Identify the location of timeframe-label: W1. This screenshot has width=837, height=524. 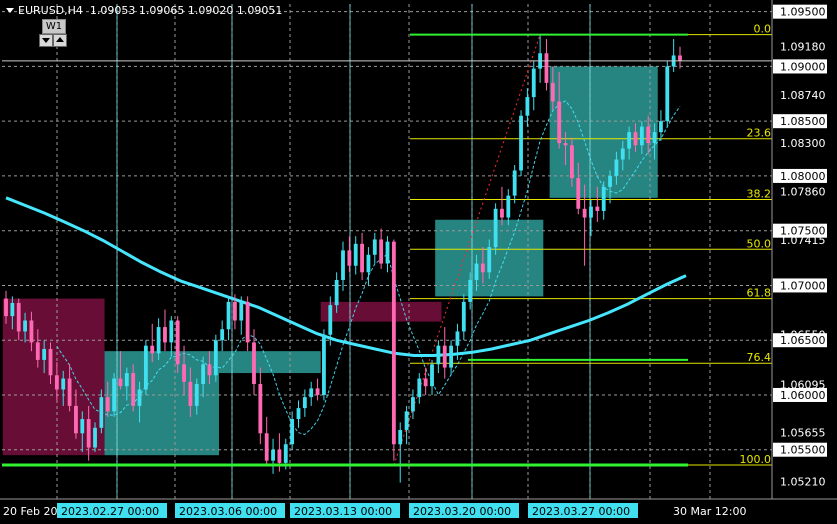
(54, 26).